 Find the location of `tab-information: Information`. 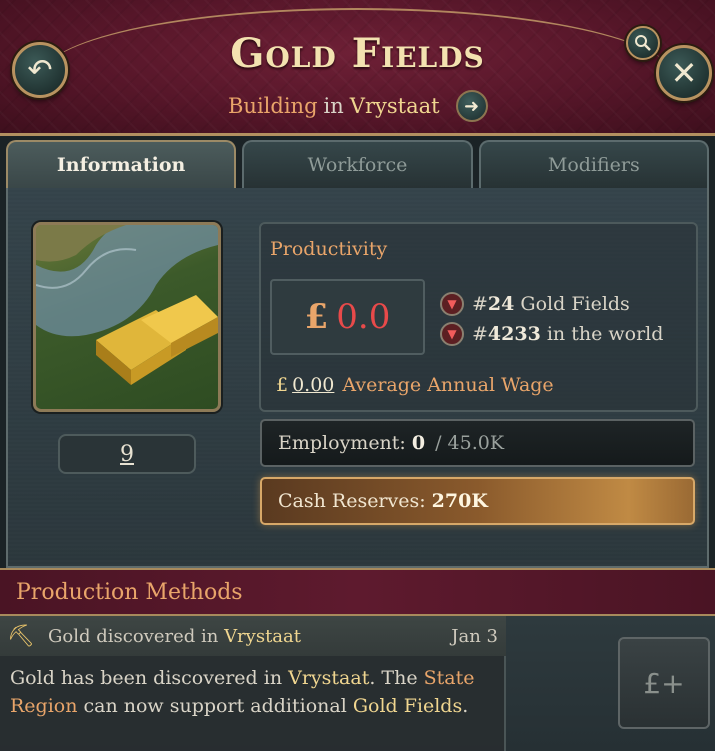

tab-information: Information is located at coordinates (121, 164).